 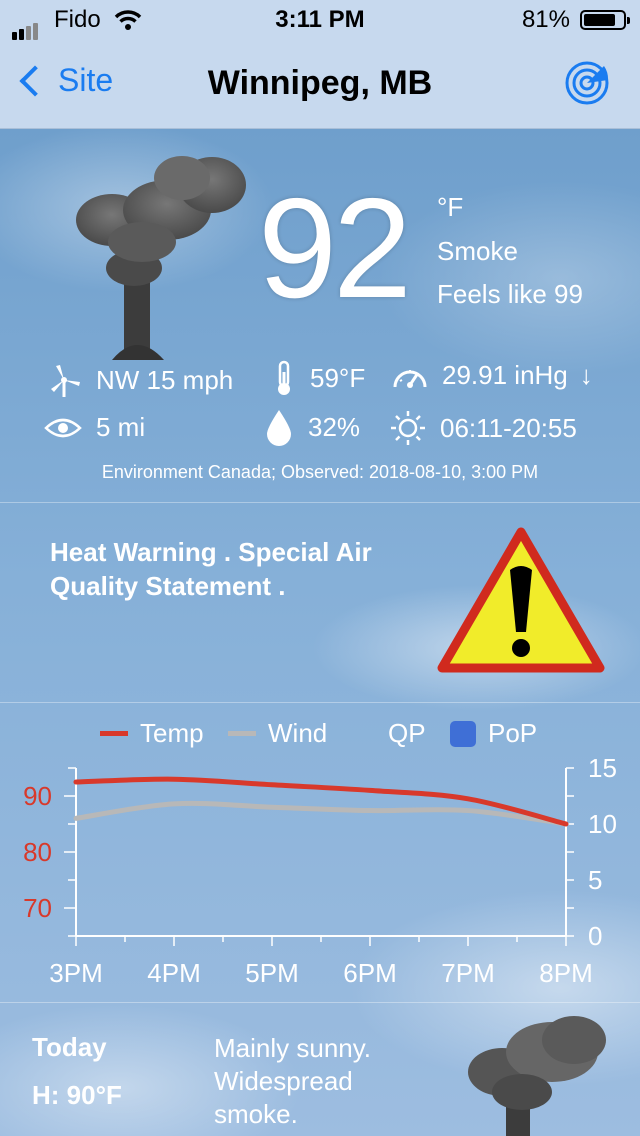 I want to click on dewpoint-value: 59°F, so click(x=338, y=377).